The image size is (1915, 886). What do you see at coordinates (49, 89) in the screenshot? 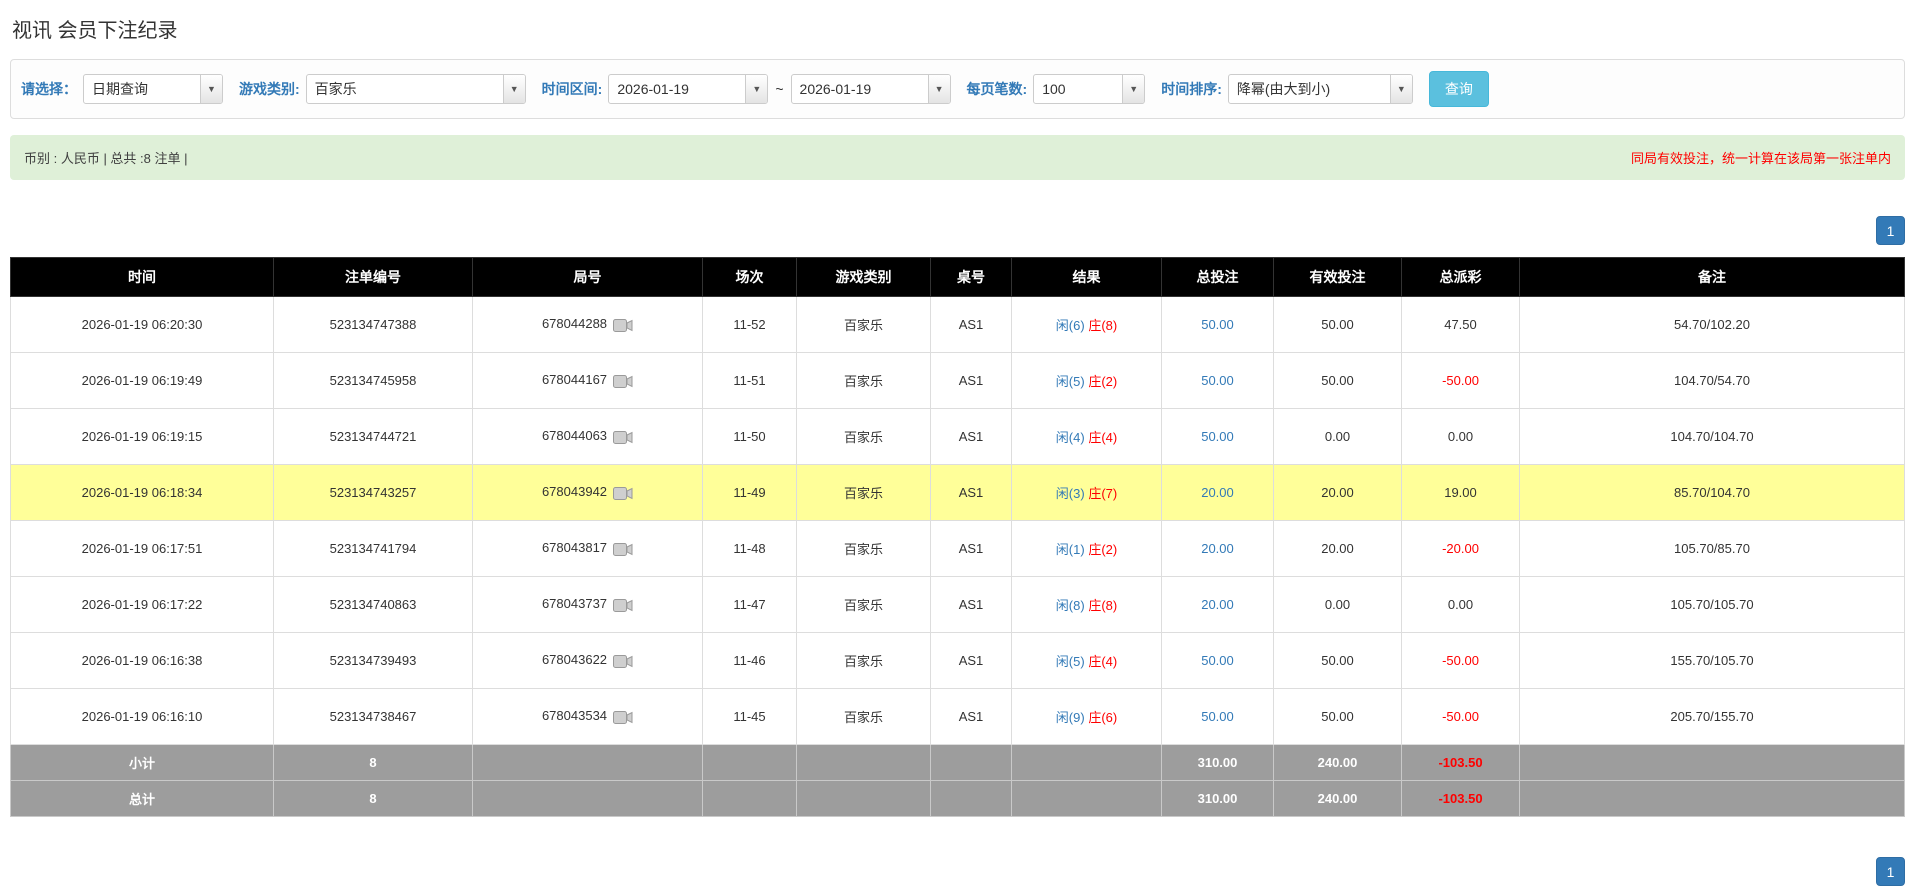
I see `query-type-label: 请选择：` at bounding box center [49, 89].